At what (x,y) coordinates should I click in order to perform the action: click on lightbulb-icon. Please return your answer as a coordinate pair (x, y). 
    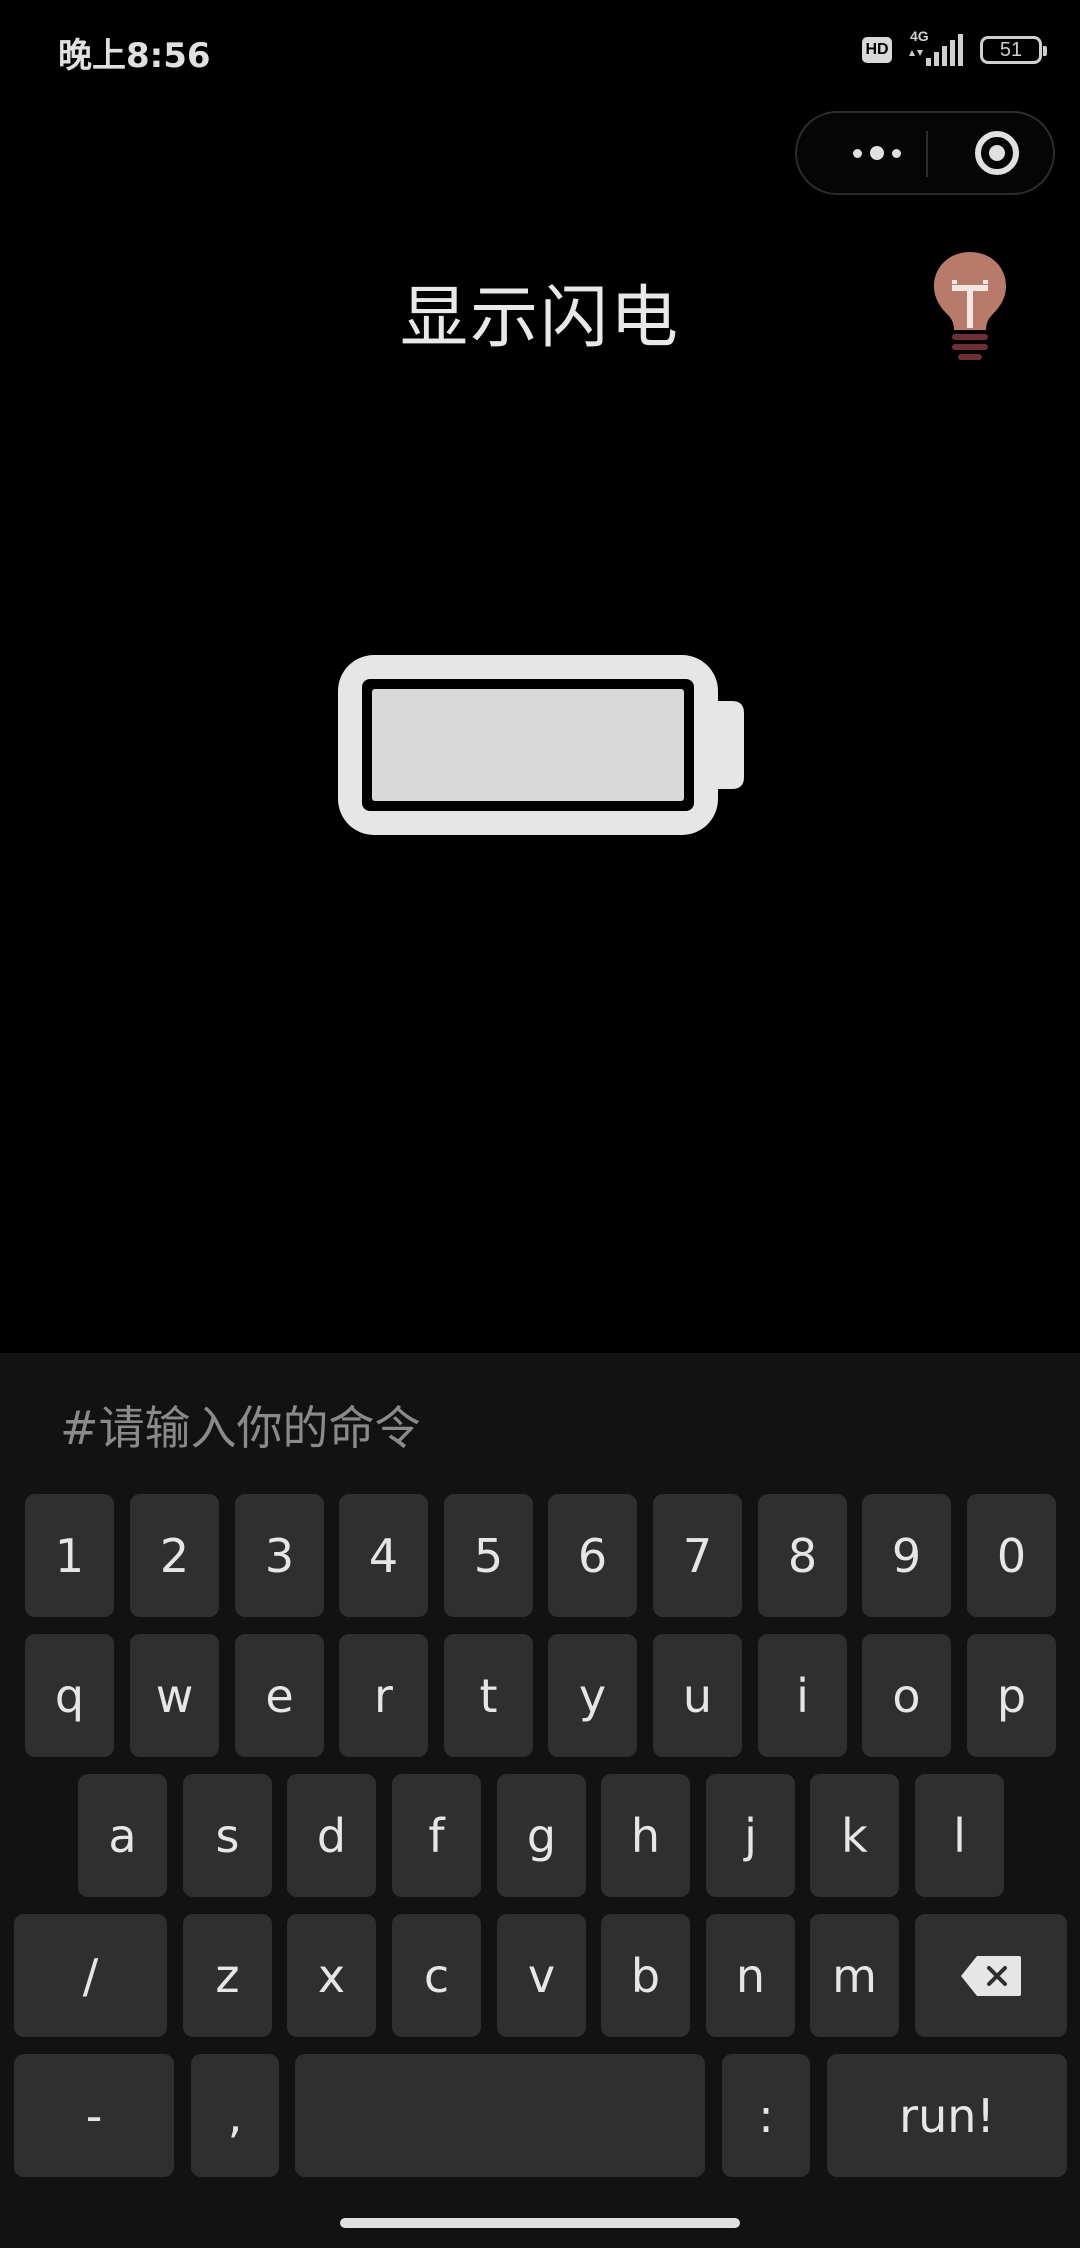
    Looking at the image, I should click on (970, 305).